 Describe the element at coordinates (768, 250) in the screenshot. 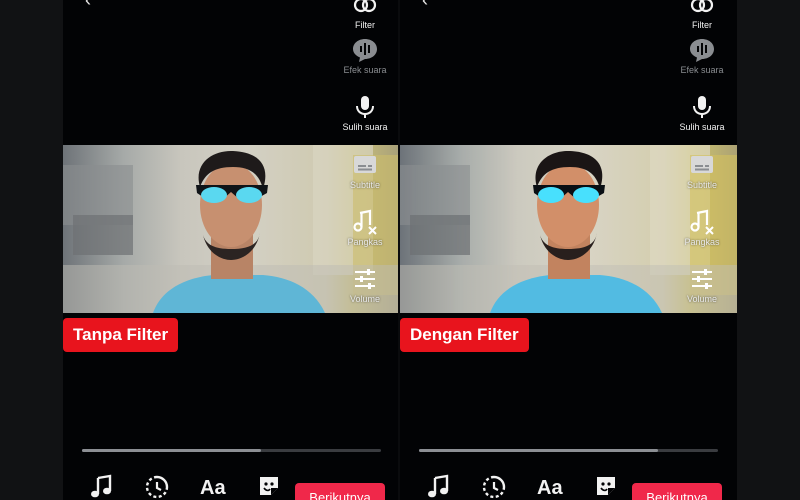

I see `right-margin` at that location.